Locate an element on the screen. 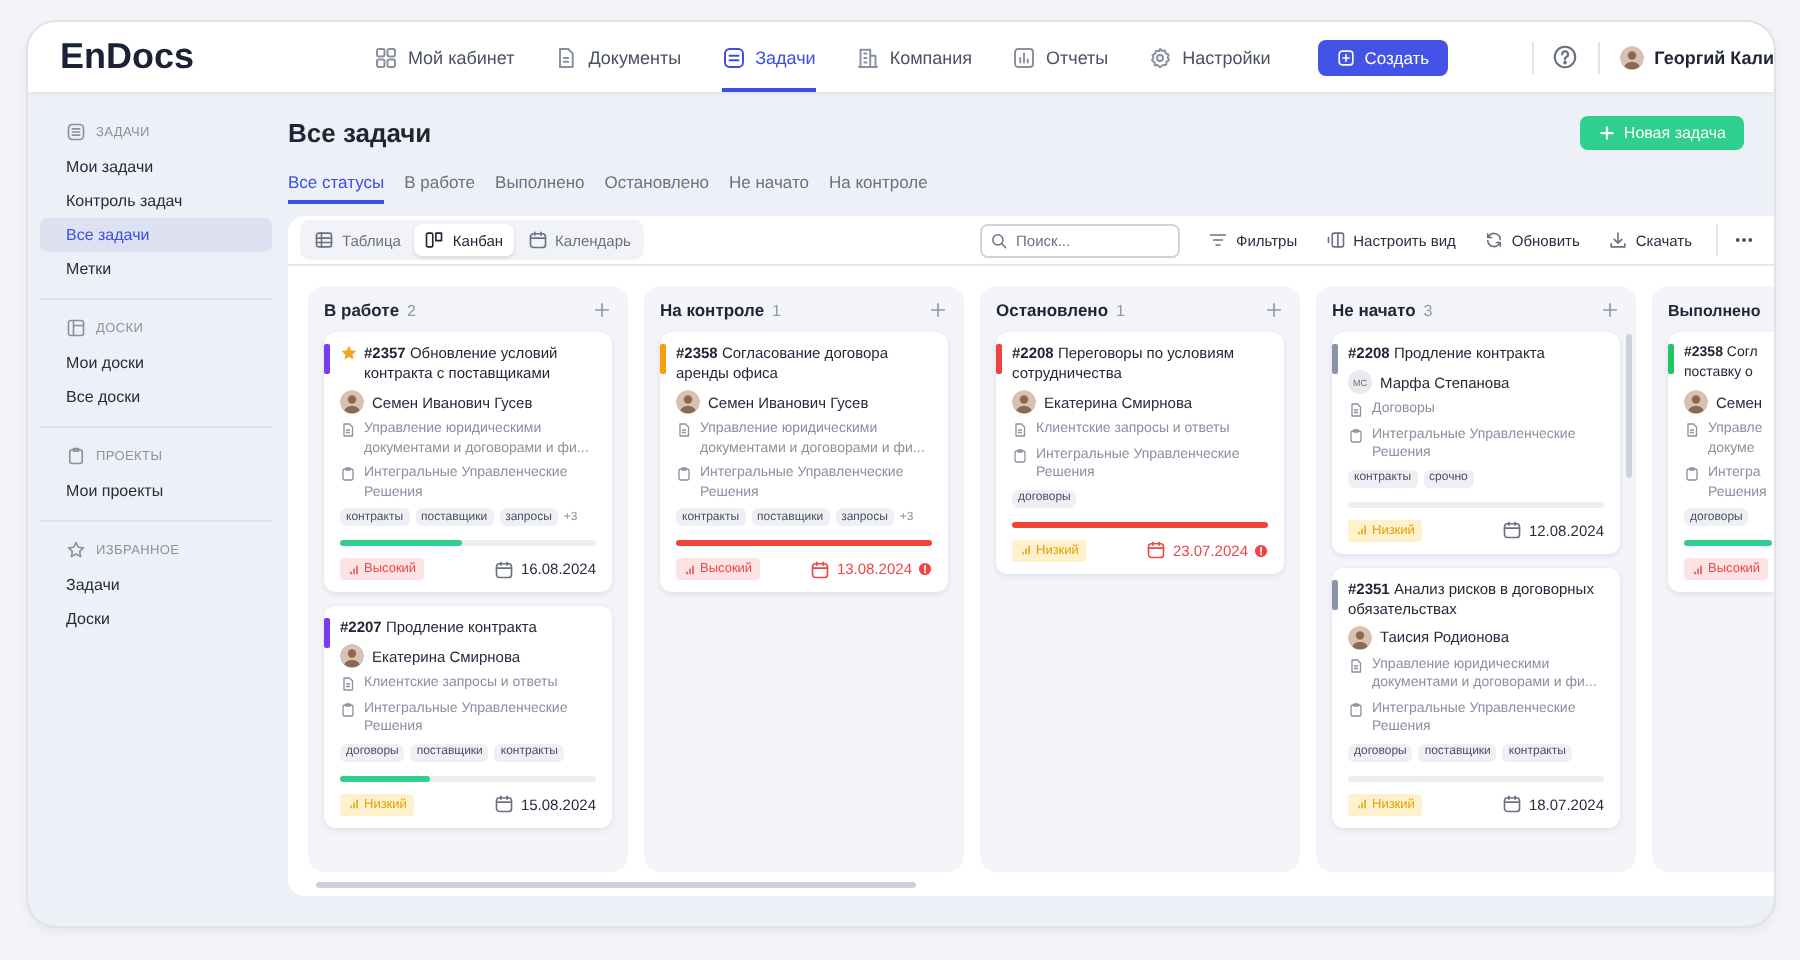 This screenshot has height=960, width=1800. table-icon is located at coordinates (324, 240).